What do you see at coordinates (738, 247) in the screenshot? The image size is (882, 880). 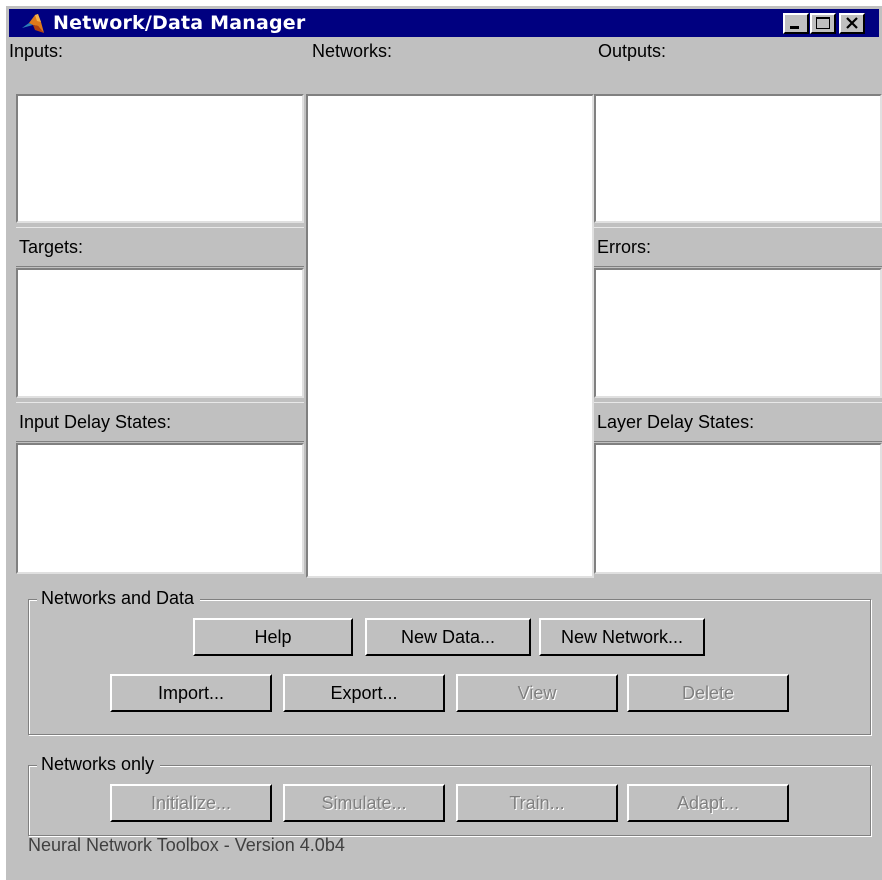 I see `errors-header: Errors:` at bounding box center [738, 247].